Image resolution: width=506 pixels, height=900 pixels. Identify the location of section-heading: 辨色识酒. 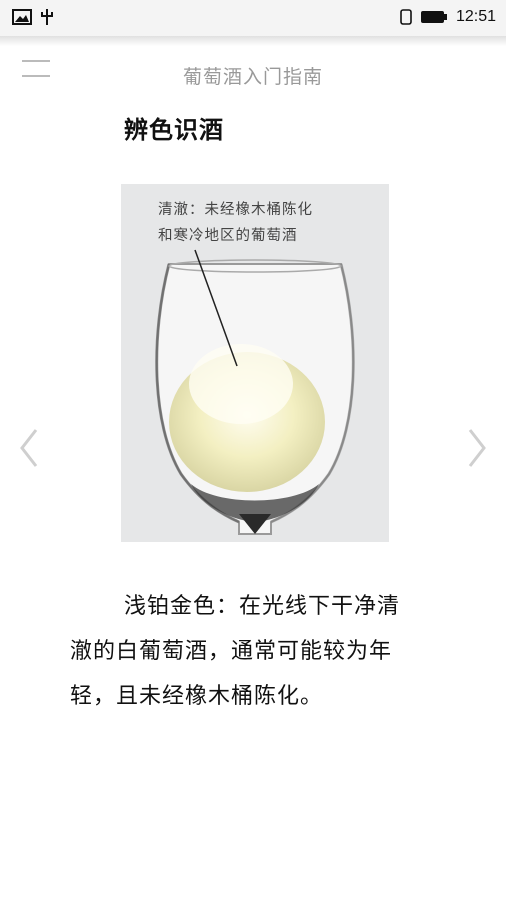
(174, 130).